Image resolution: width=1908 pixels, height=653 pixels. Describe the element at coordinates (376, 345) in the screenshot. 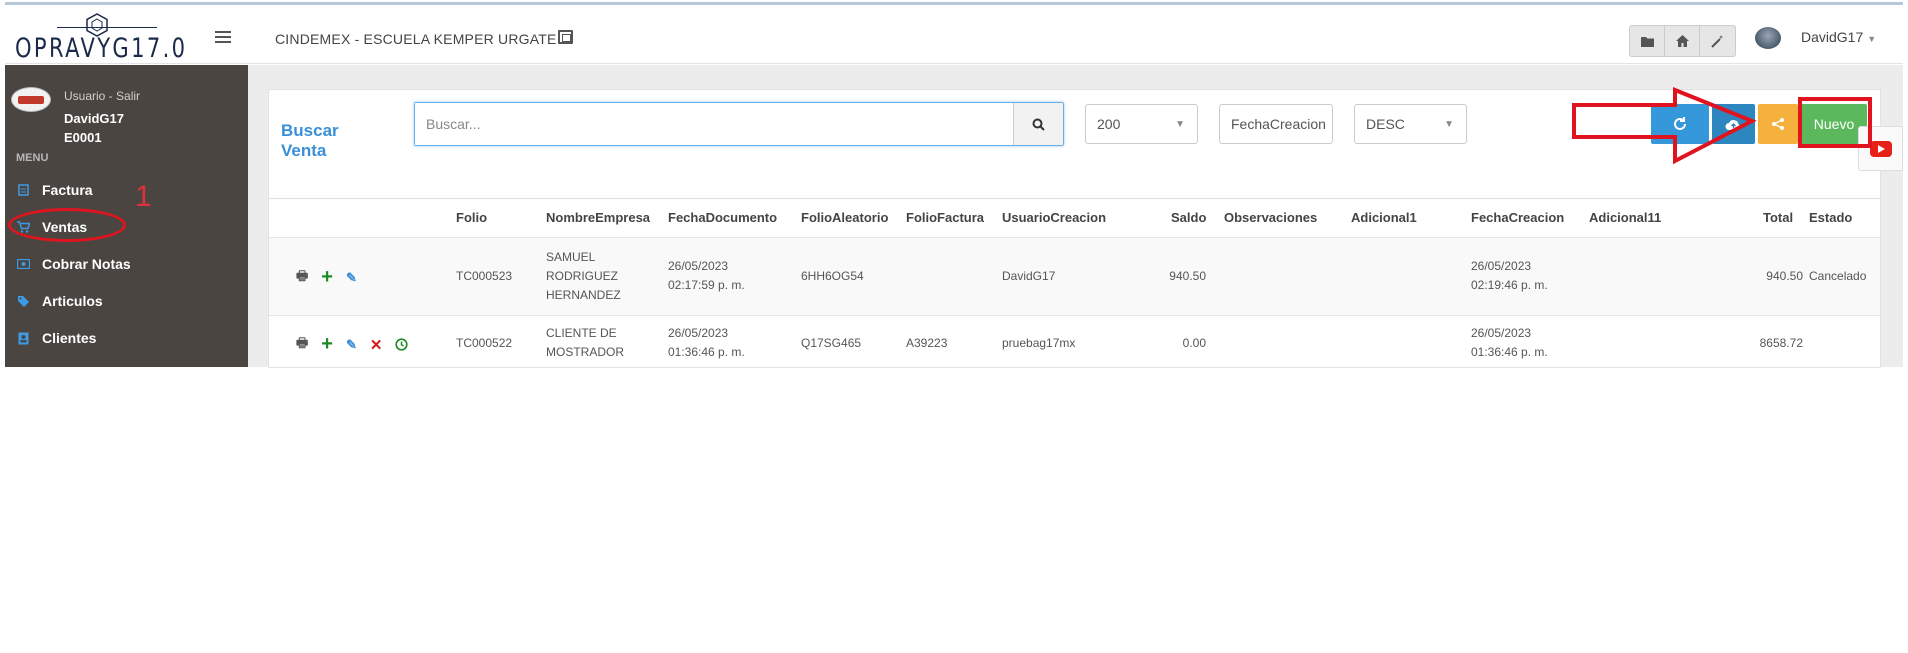

I see `cancel-icon: ✕` at that location.